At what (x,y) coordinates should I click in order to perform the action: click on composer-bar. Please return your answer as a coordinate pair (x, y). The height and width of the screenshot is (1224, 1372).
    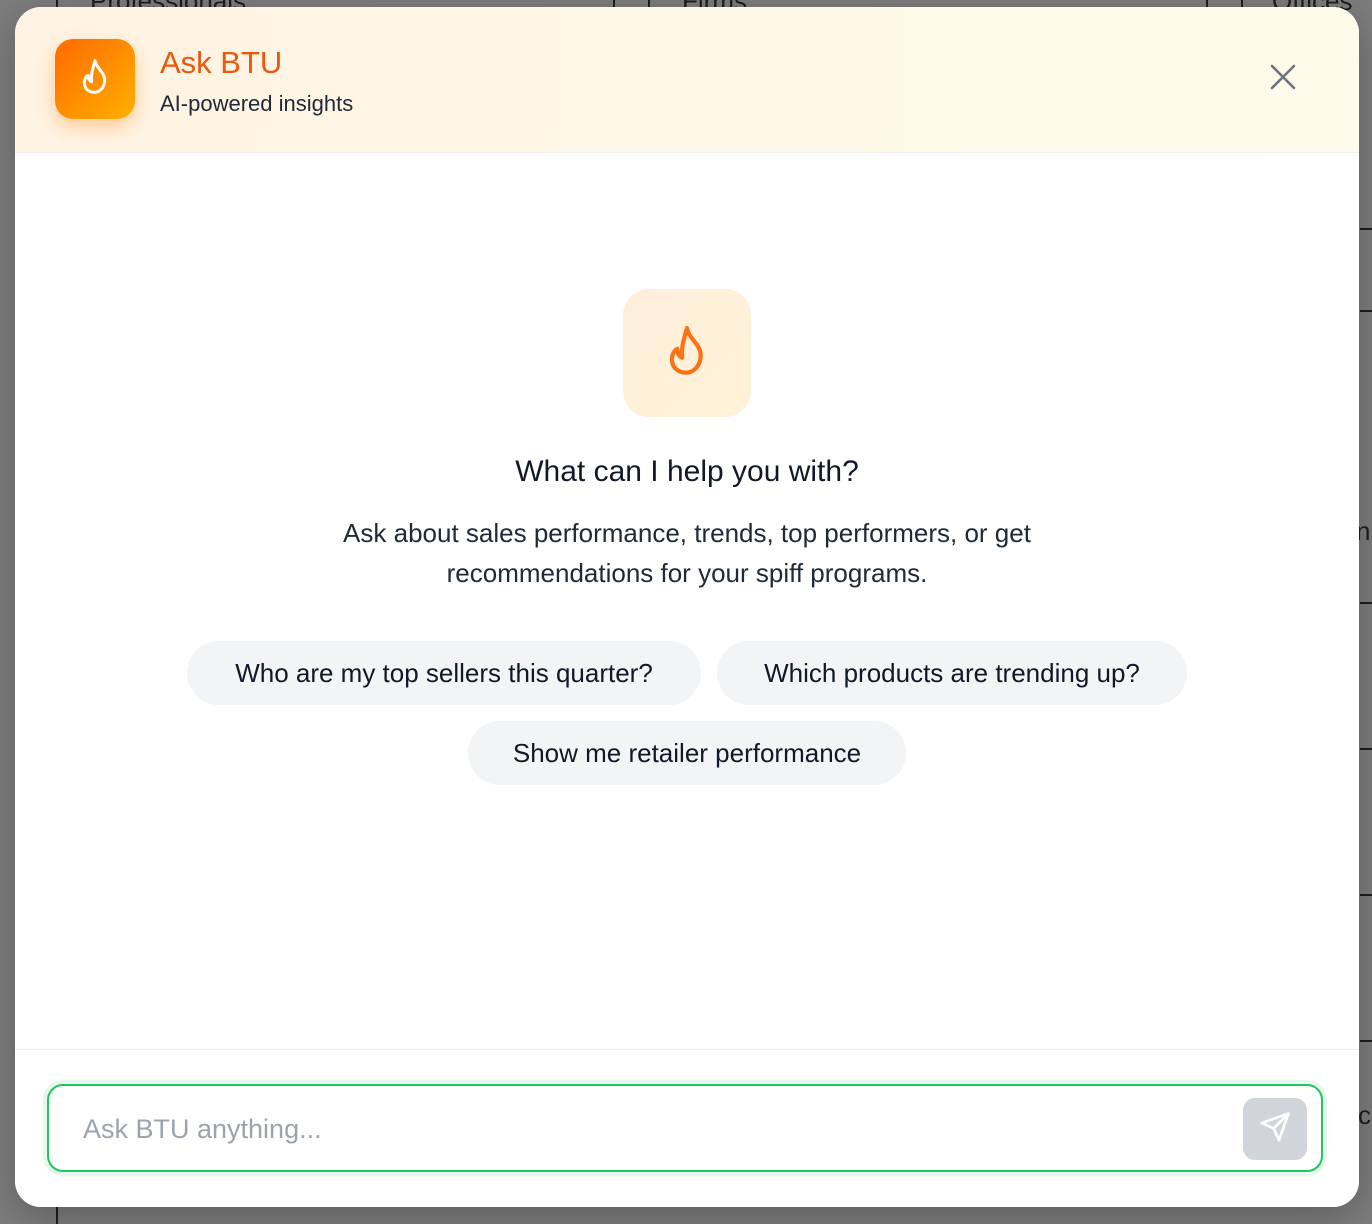
    Looking at the image, I should click on (687, 1128).